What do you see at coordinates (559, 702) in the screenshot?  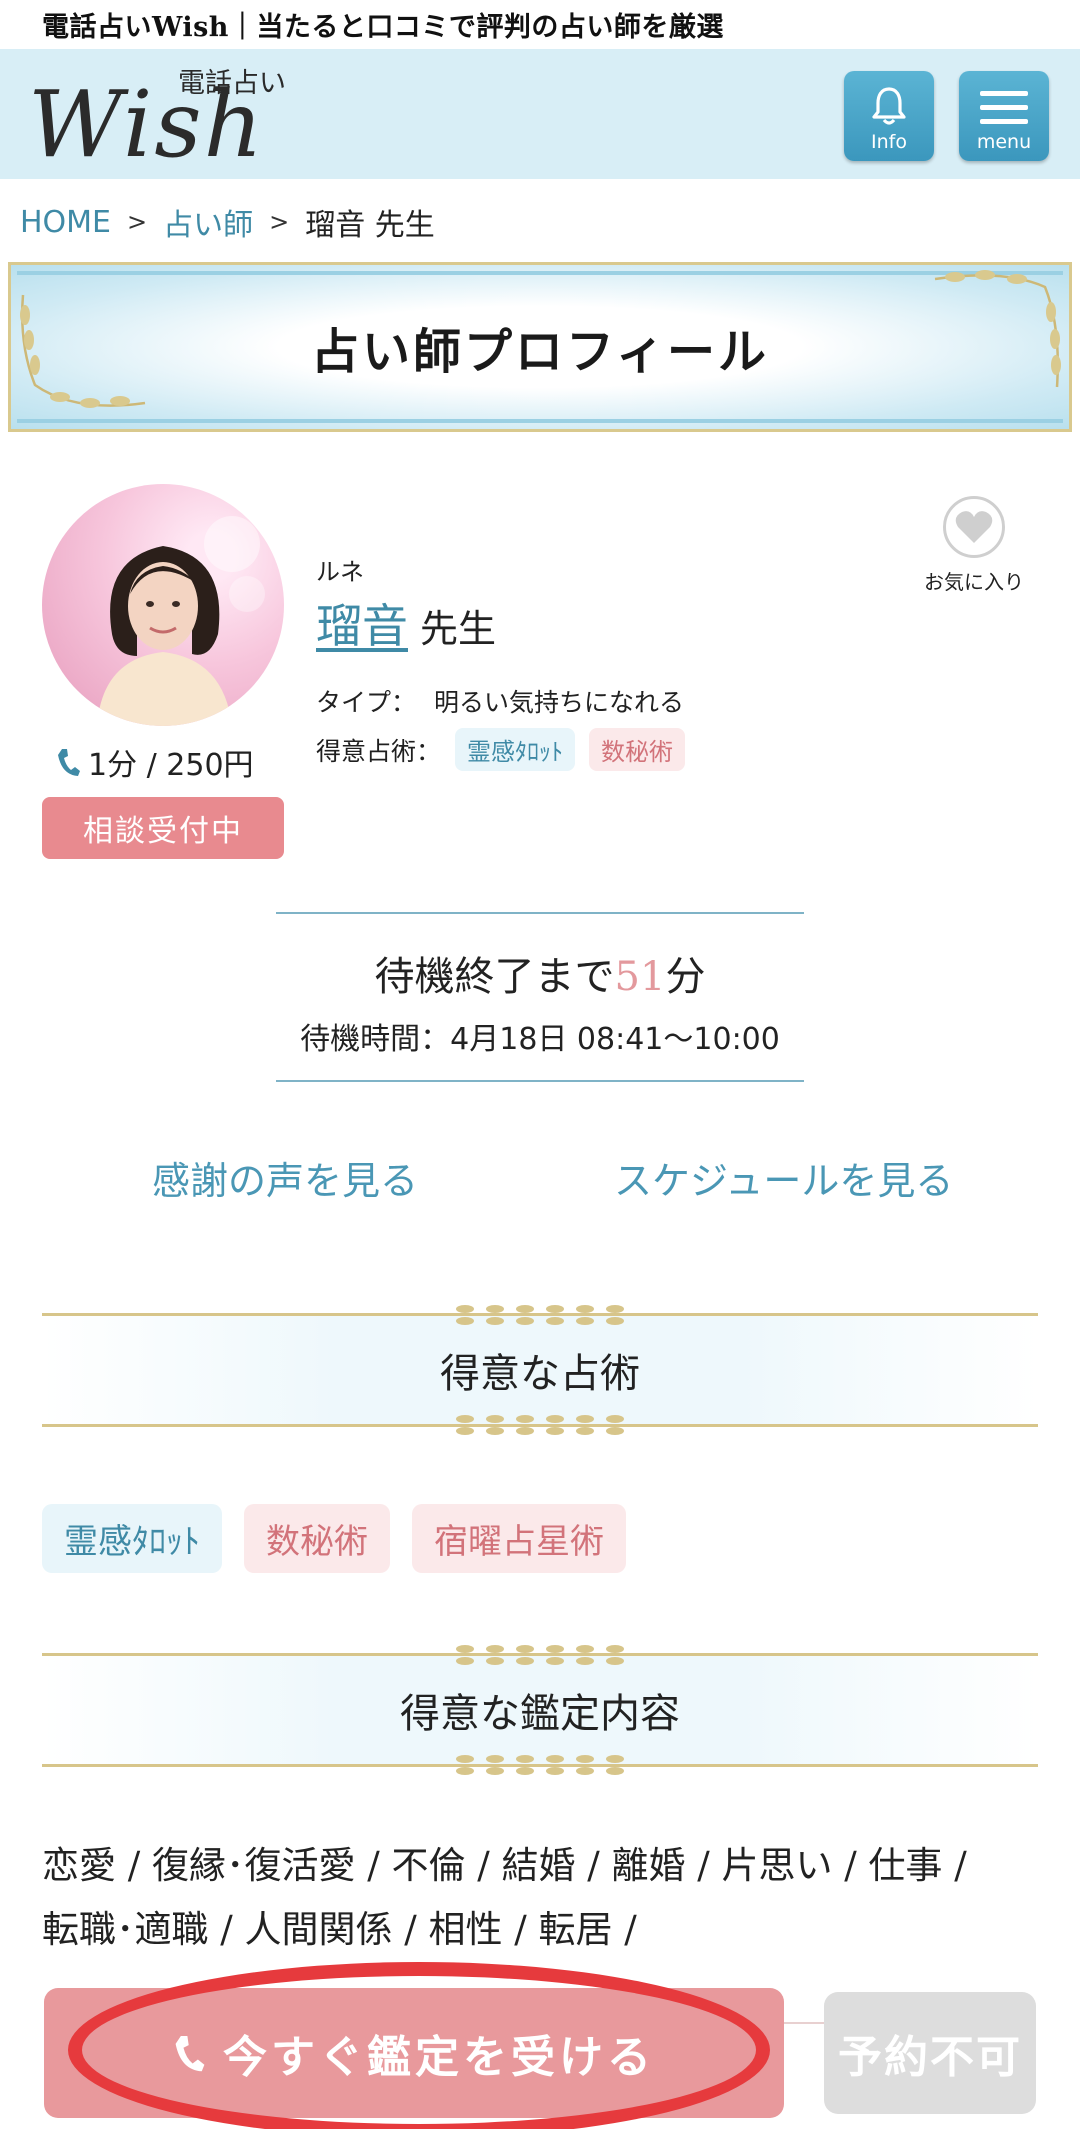 I see `type-value: 明るい気持ちになれる` at bounding box center [559, 702].